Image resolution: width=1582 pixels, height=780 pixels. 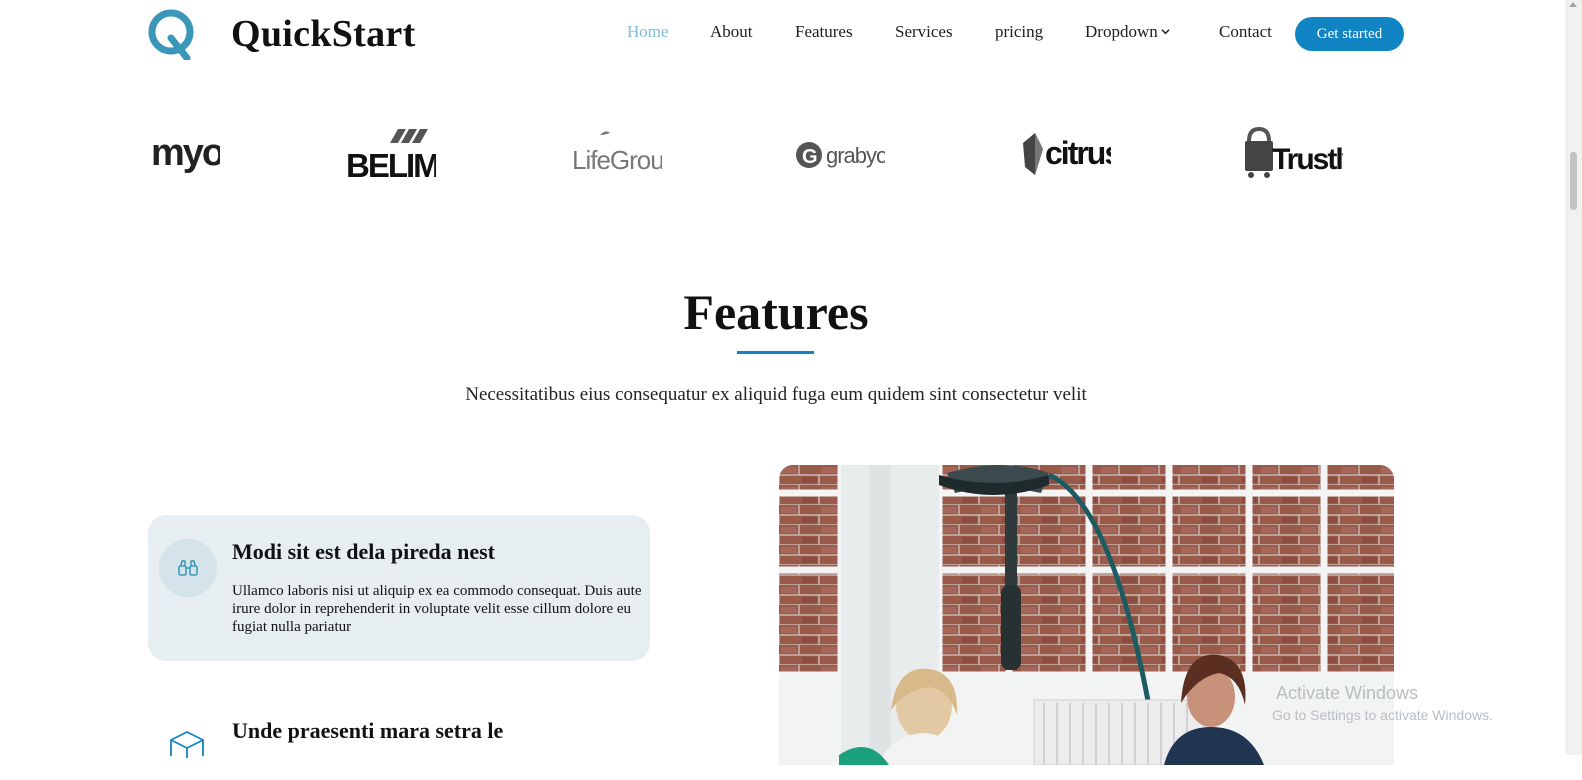 I want to click on page-scrollbar, so click(x=1573, y=377).